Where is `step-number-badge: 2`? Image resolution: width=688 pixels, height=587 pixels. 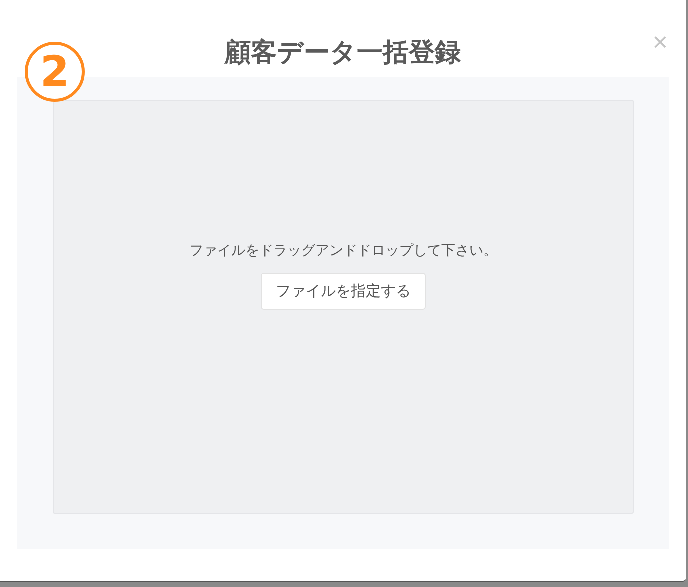
step-number-badge: 2 is located at coordinates (55, 72).